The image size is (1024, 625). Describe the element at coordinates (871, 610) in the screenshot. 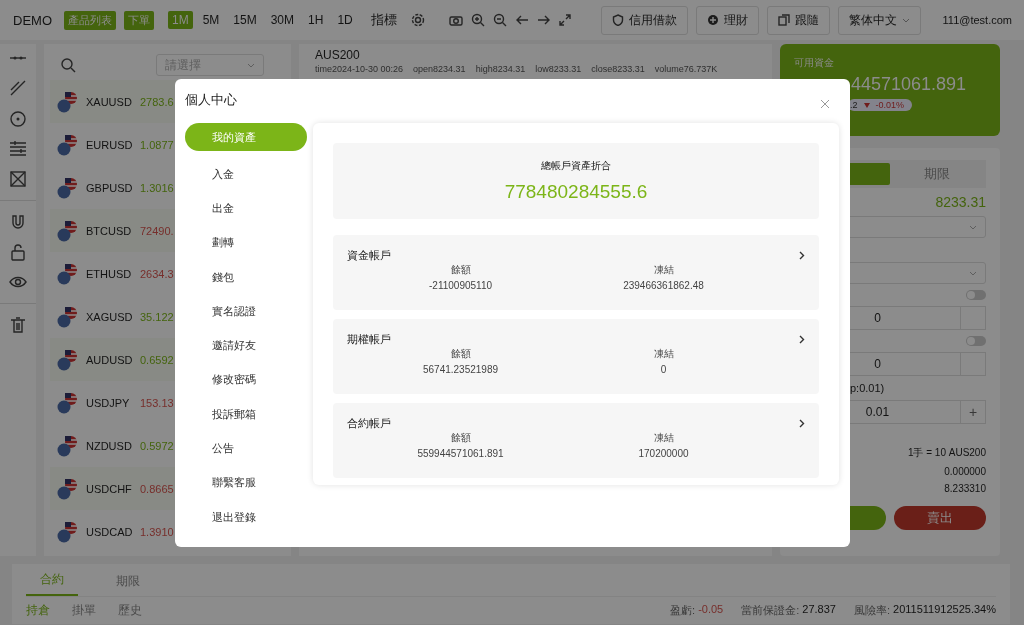

I see `stat-label: 風險率:` at that location.